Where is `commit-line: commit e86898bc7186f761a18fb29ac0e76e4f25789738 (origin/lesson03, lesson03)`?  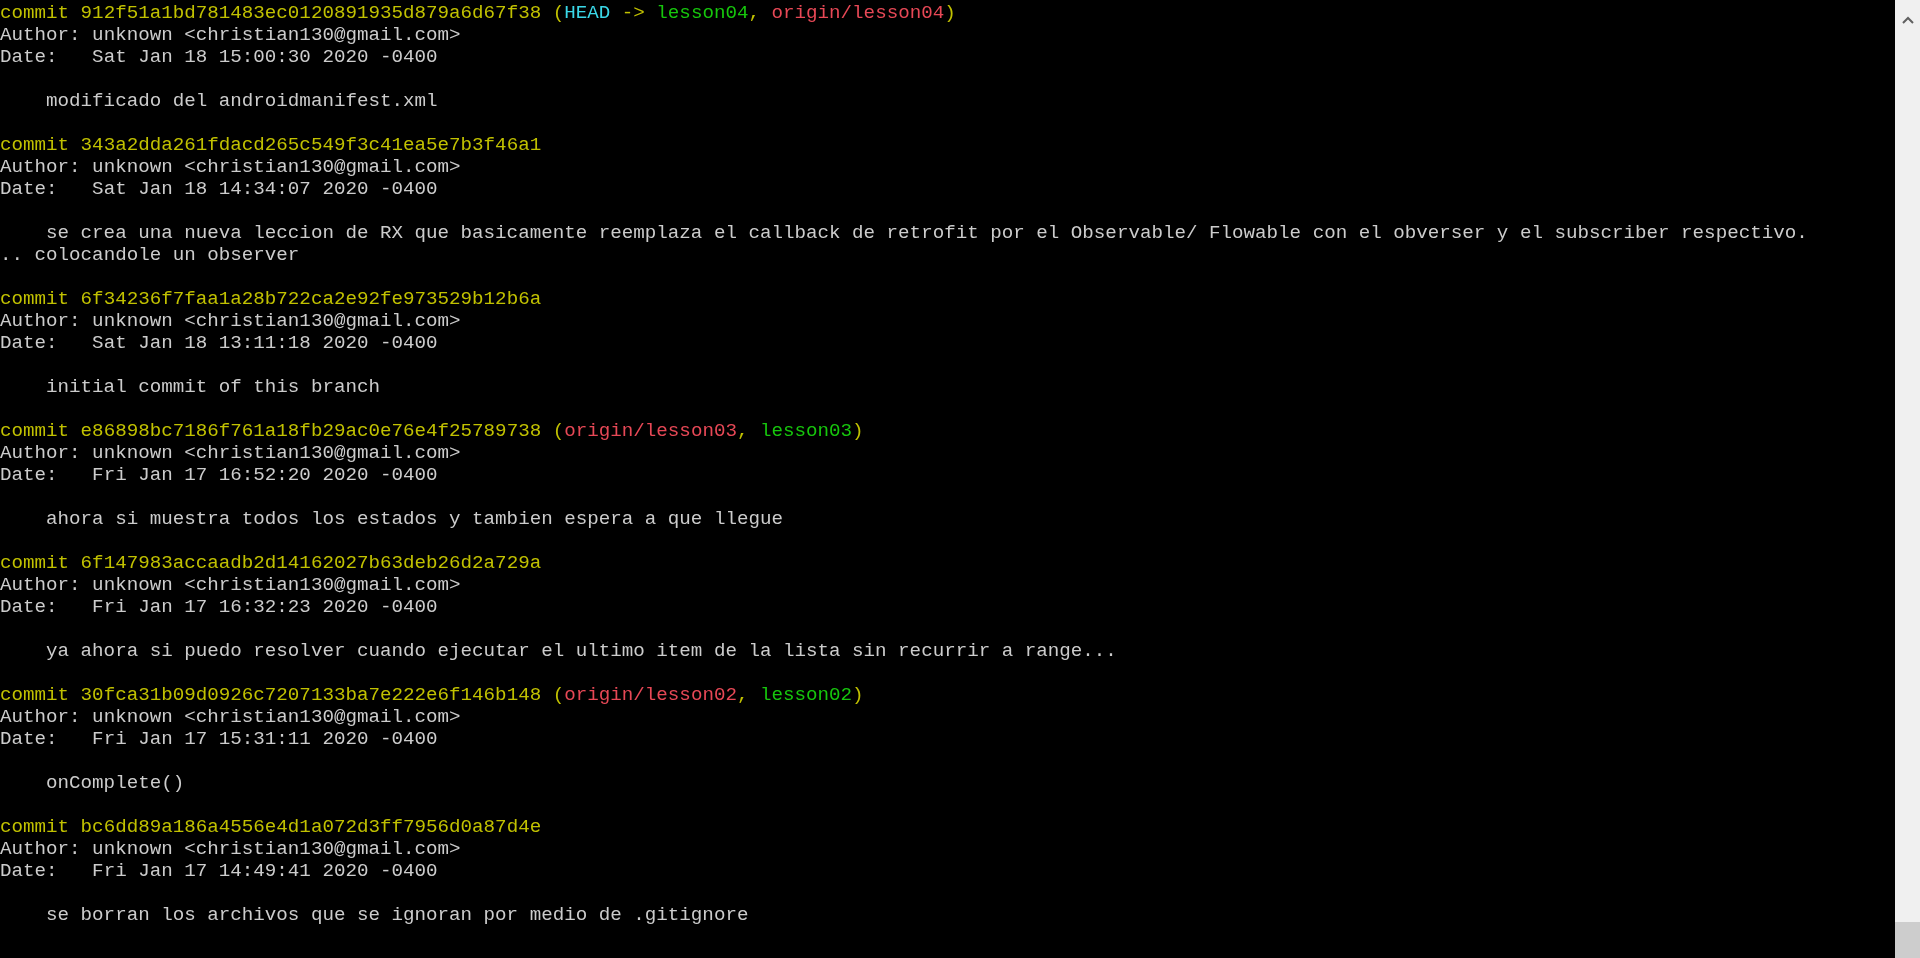
commit-line: commit e86898bc7186f761a18fb29ac0e76e4f25789738 (origin/lesson03, lesson03) is located at coordinates (432, 431).